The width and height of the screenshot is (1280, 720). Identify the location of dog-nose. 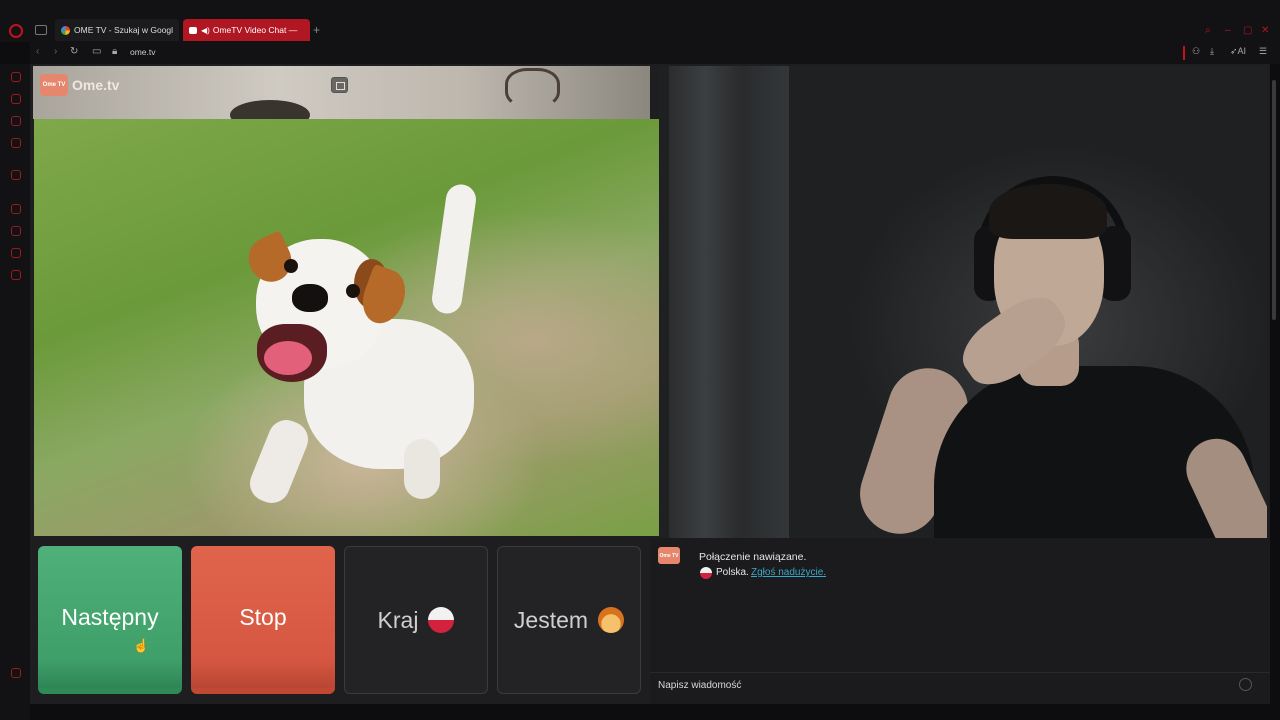
(310, 298).